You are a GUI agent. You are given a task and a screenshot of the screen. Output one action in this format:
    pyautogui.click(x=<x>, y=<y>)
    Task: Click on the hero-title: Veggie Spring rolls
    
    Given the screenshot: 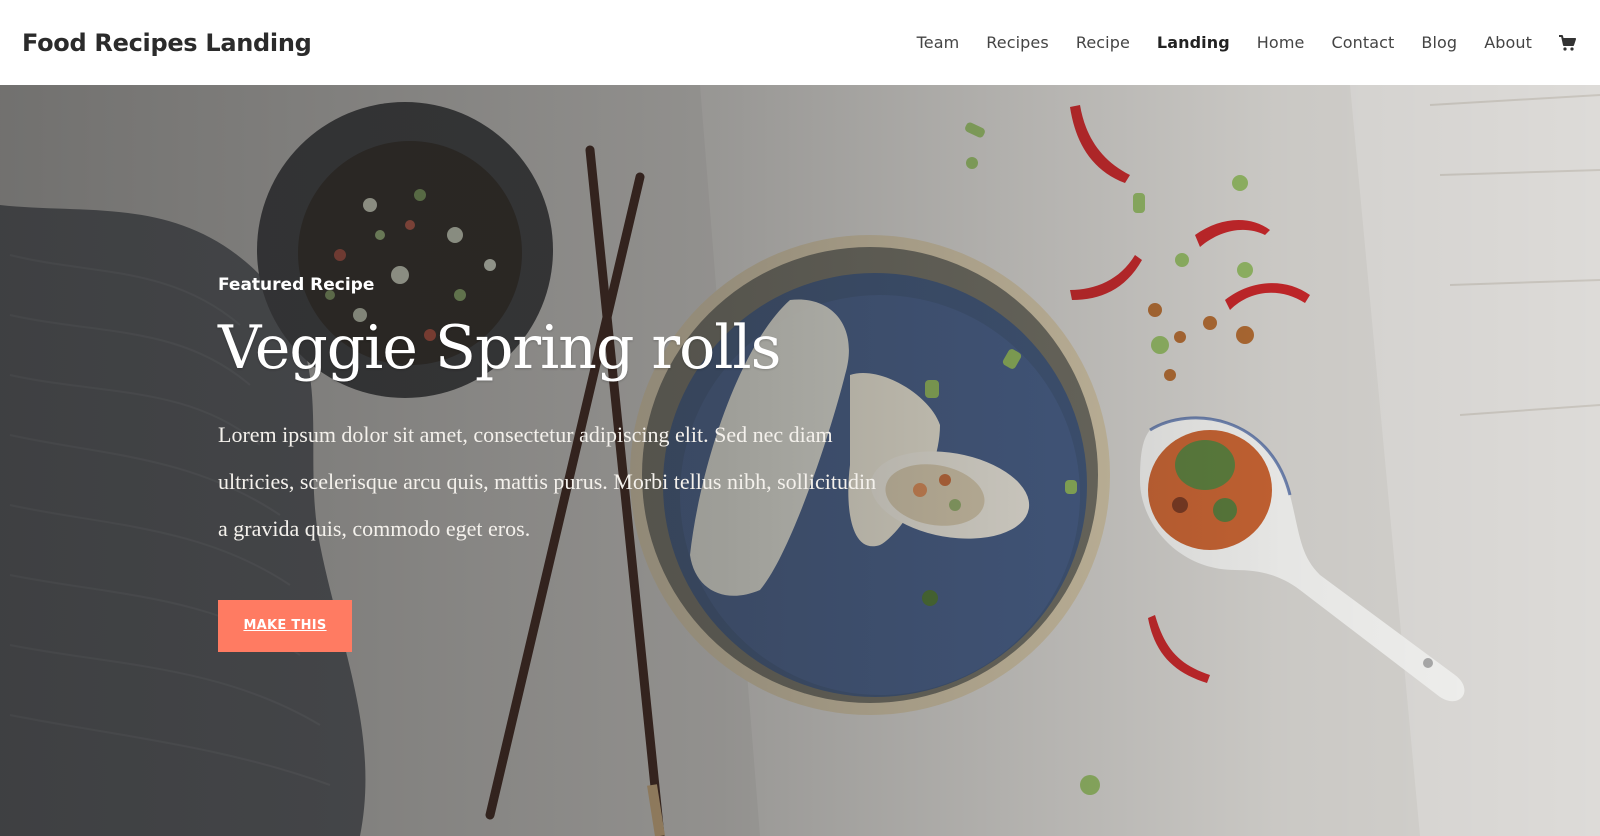 What is the action you would take?
    pyautogui.click(x=499, y=348)
    